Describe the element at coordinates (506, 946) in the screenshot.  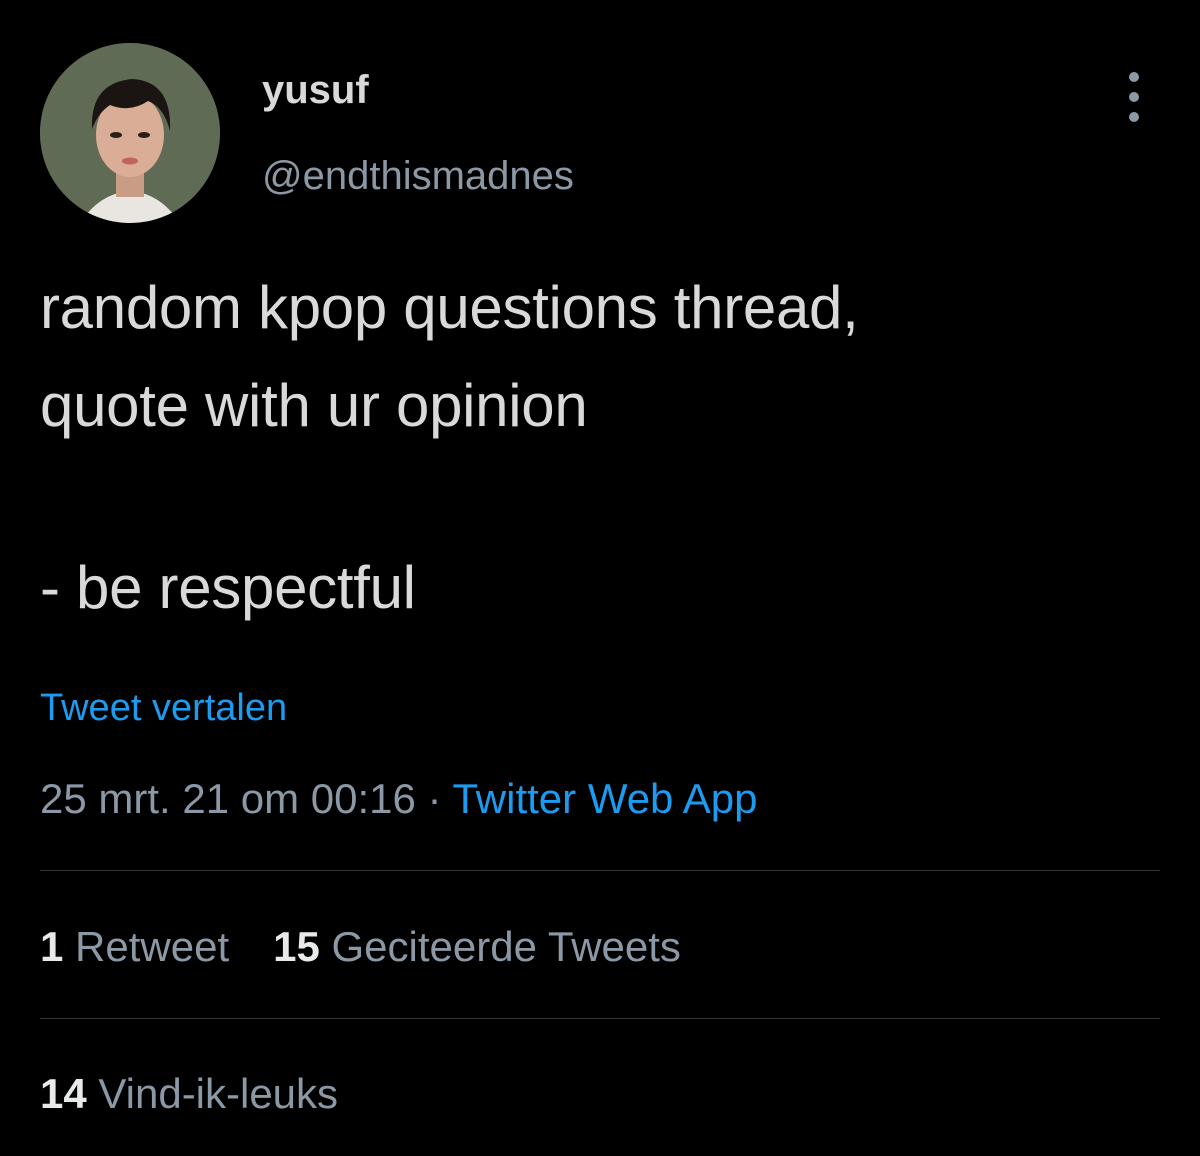
I see `quote-tweets-label: Geciteerde Tweets` at that location.